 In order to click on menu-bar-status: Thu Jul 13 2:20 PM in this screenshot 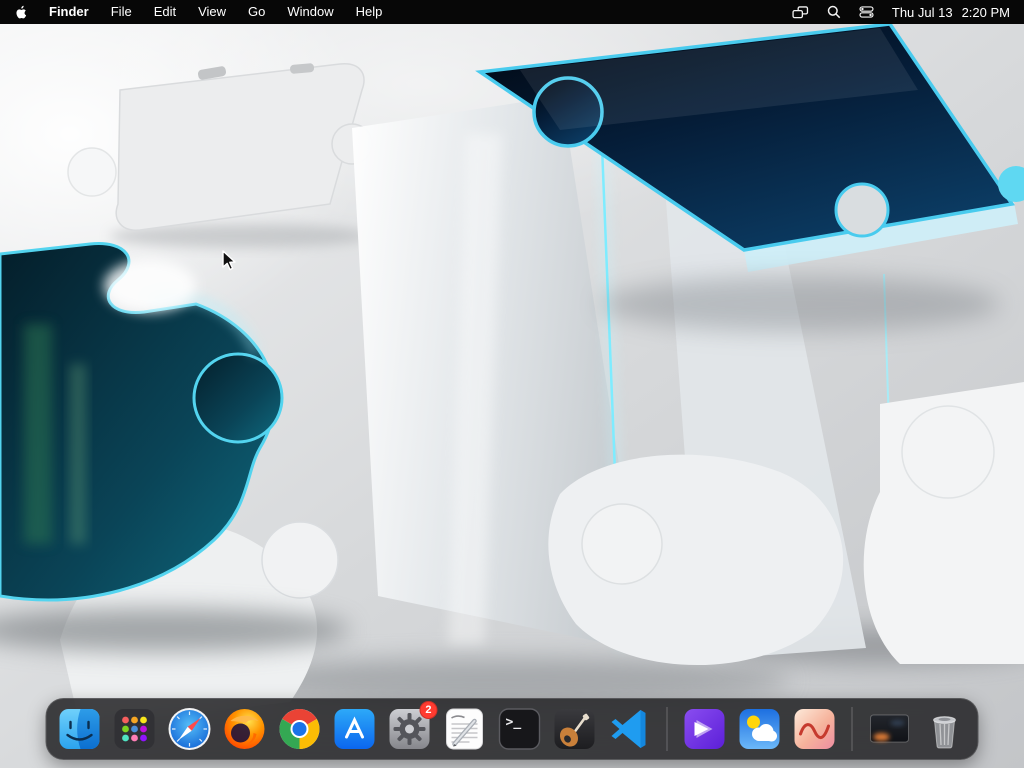, I will do `click(901, 12)`.